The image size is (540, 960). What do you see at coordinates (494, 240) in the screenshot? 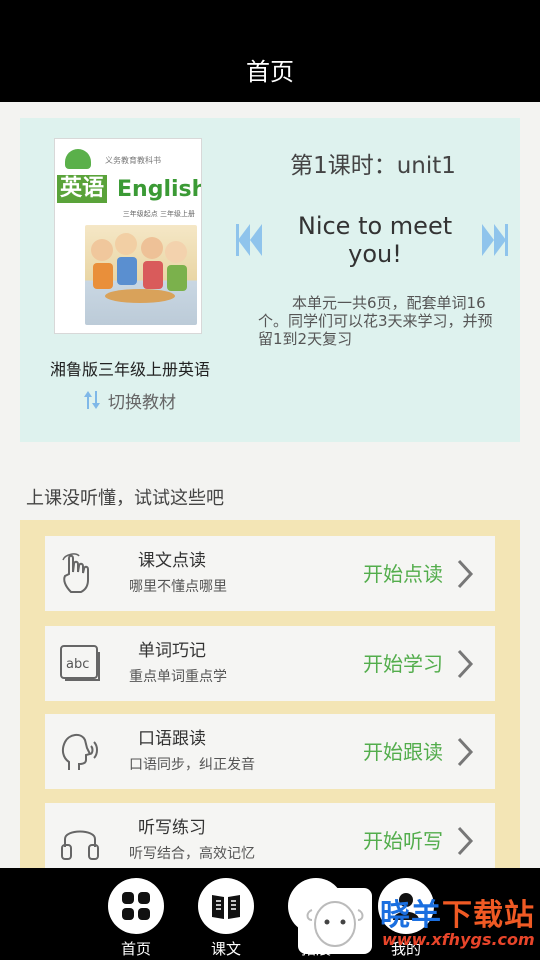
I see `double-right-arrow-icon` at bounding box center [494, 240].